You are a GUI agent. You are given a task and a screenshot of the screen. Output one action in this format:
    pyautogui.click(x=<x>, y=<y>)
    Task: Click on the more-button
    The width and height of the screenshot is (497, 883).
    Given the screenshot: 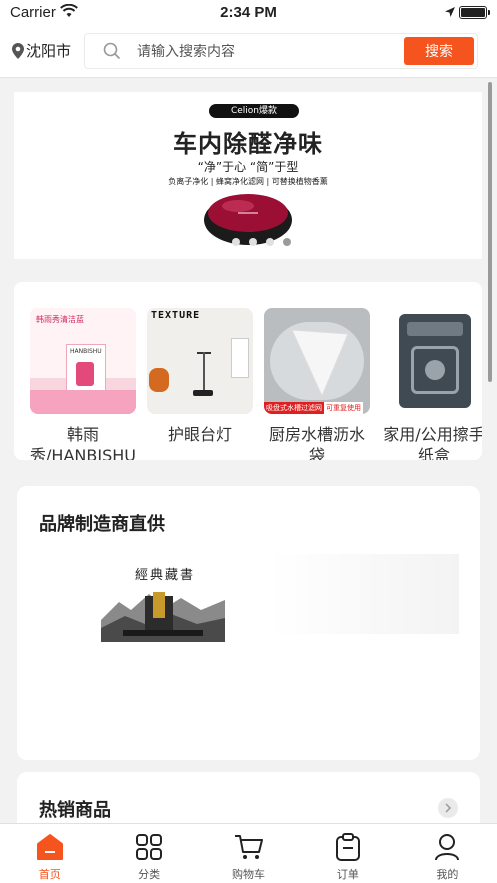 What is the action you would take?
    pyautogui.click(x=448, y=808)
    